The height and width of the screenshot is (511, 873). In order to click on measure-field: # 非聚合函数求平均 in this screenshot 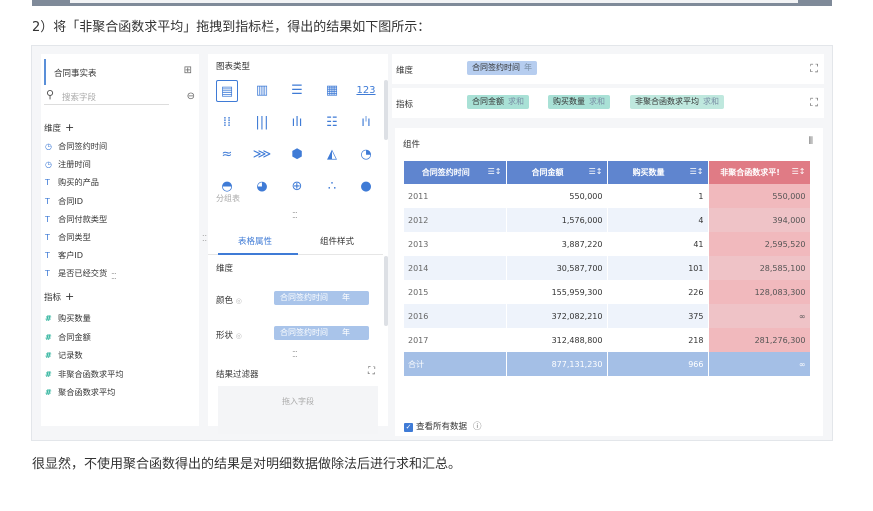, I will do `click(84, 374)`.